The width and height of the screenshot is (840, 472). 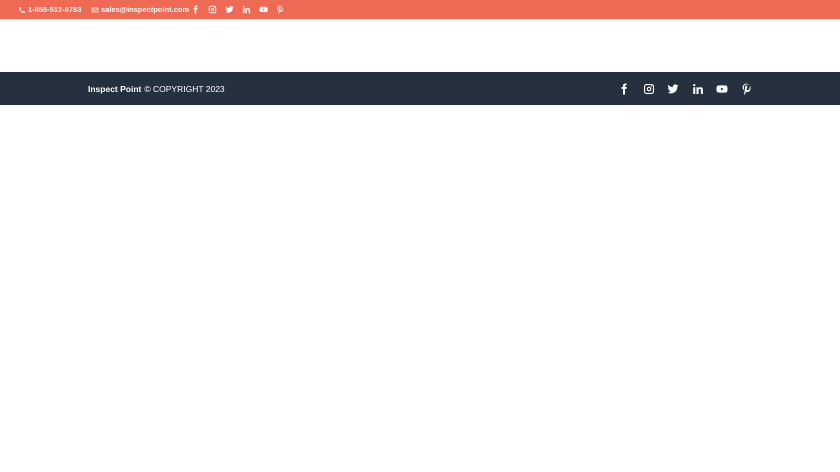 I want to click on footer-social-links, so click(x=685, y=88).